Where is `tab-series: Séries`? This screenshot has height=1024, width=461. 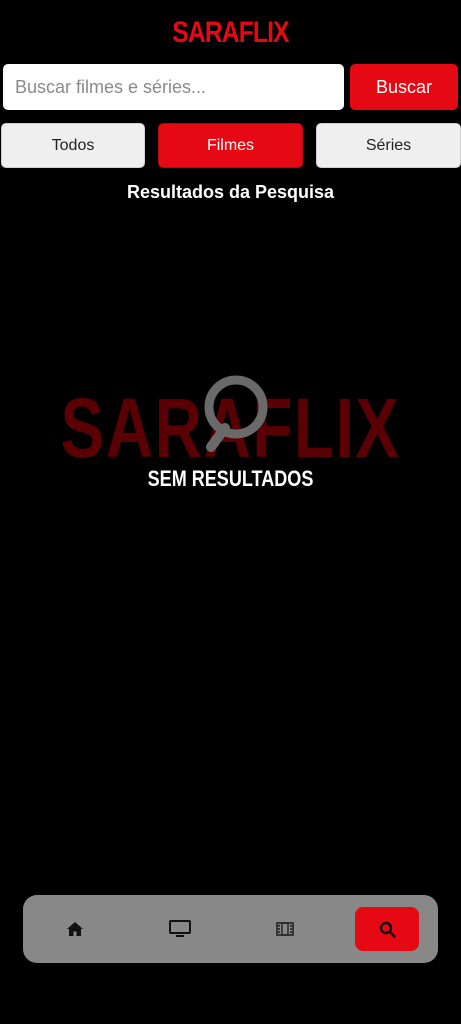
tab-series: Séries is located at coordinates (388, 145).